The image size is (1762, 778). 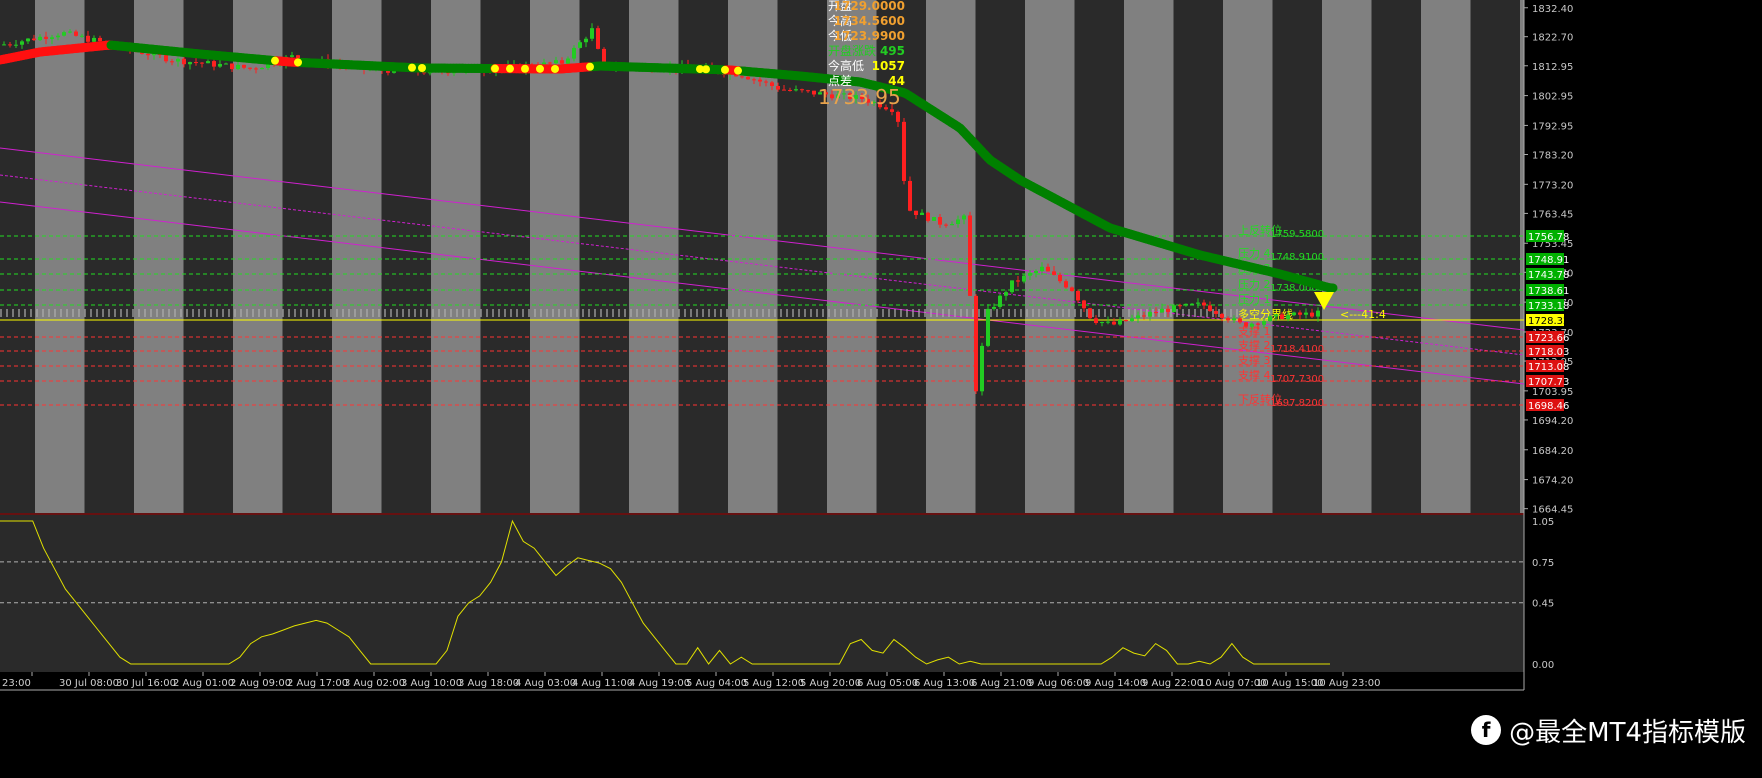 What do you see at coordinates (846, 65) in the screenshot?
I see `info-label-4: 今高低` at bounding box center [846, 65].